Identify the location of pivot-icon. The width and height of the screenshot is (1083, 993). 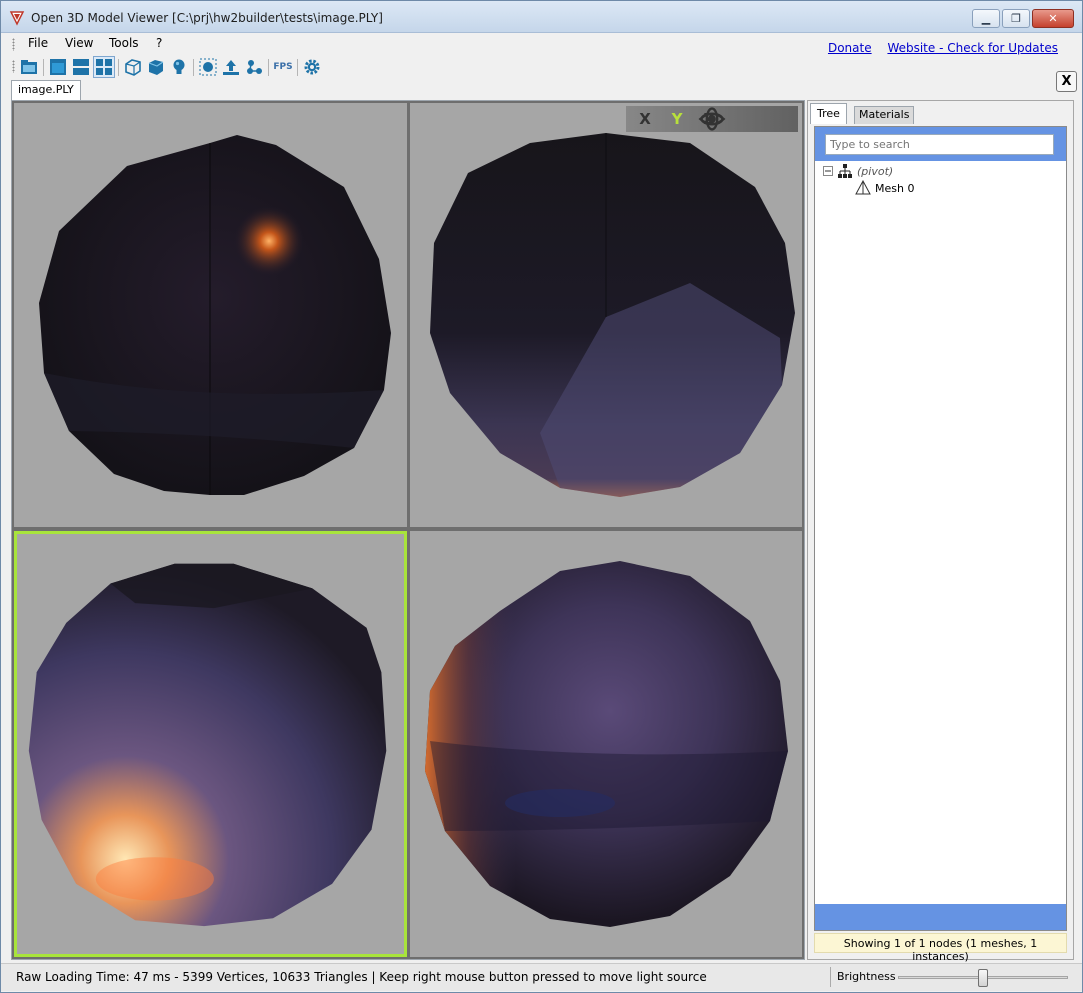
(231, 67).